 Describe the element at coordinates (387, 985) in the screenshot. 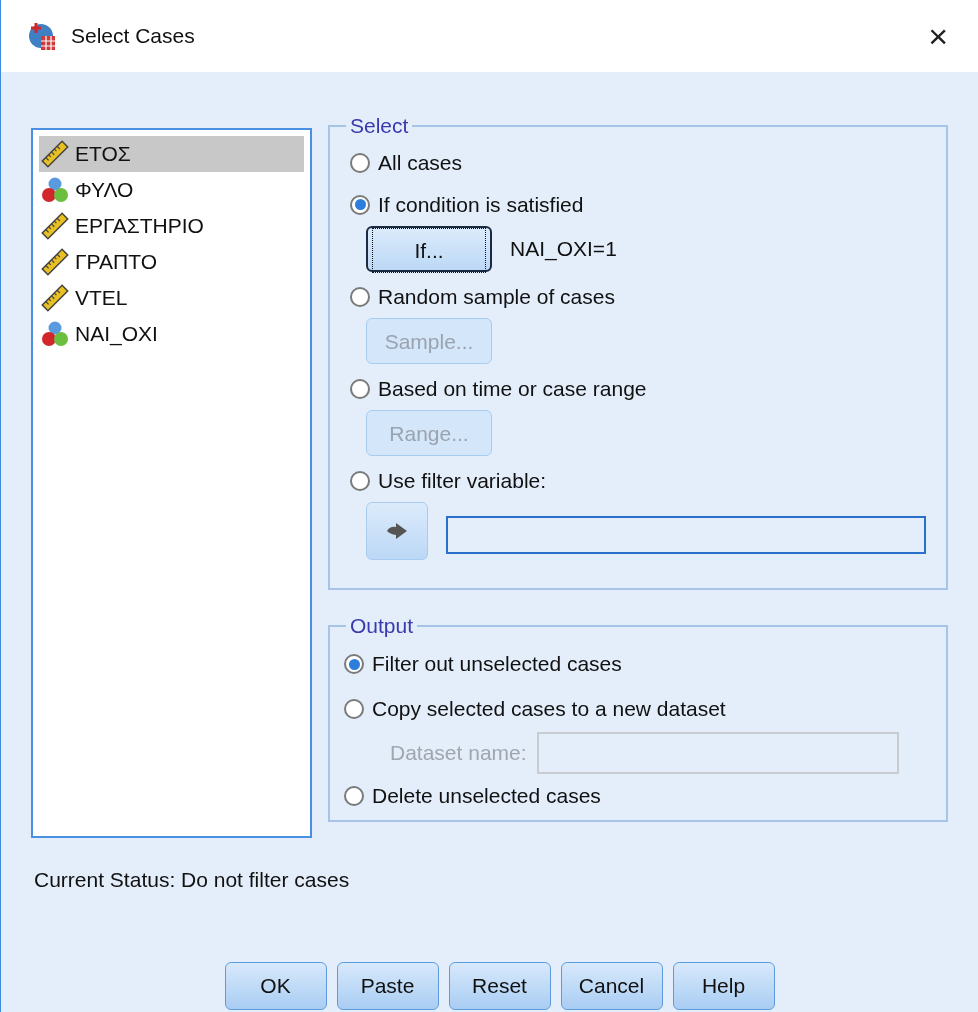

I see `dialog-button: Paste` at that location.